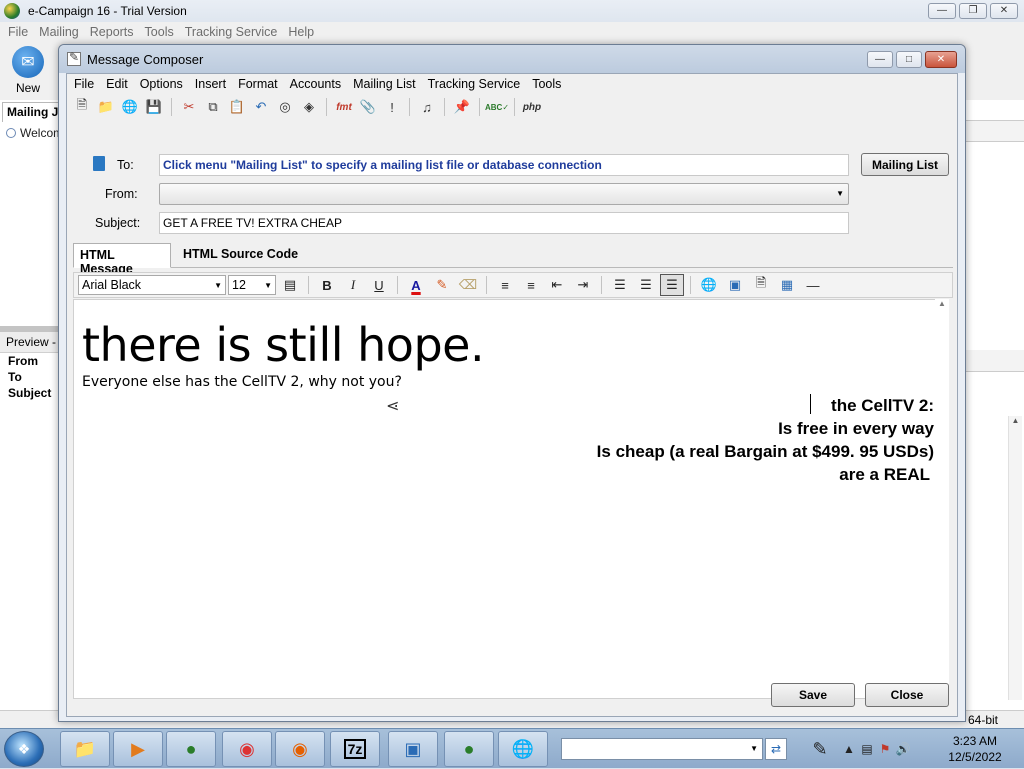 Image resolution: width=1024 pixels, height=769 pixels. What do you see at coordinates (662, 749) in the screenshot?
I see `taskbar-address-box: ▼` at bounding box center [662, 749].